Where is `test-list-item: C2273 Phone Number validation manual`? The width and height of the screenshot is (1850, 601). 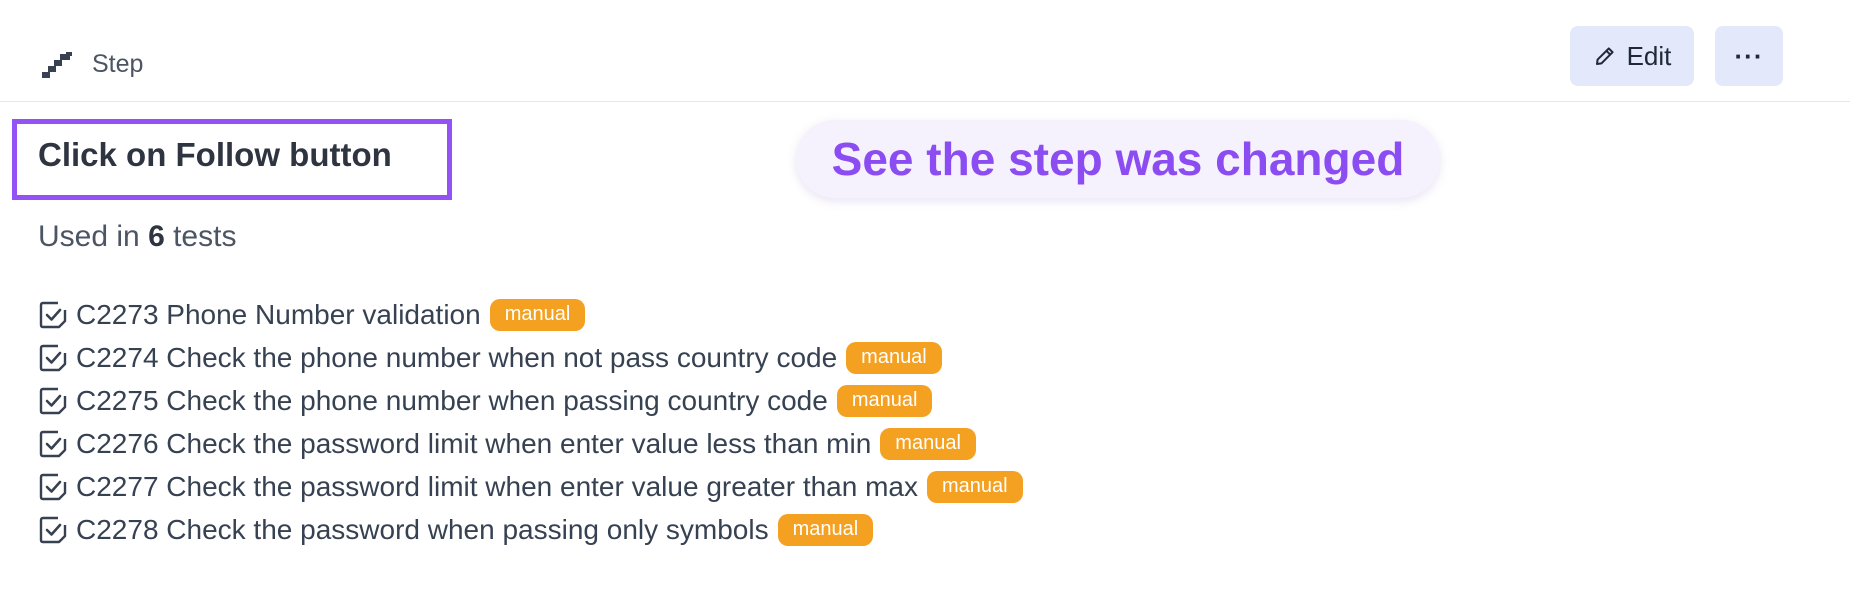 test-list-item: C2273 Phone Number validation manual is located at coordinates (530, 314).